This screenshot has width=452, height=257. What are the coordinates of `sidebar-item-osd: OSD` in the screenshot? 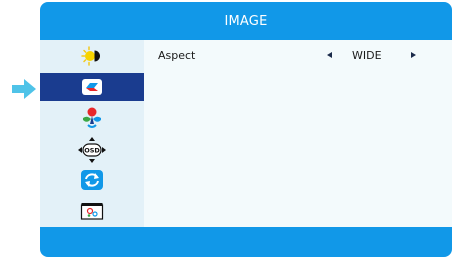 It's located at (92, 150).